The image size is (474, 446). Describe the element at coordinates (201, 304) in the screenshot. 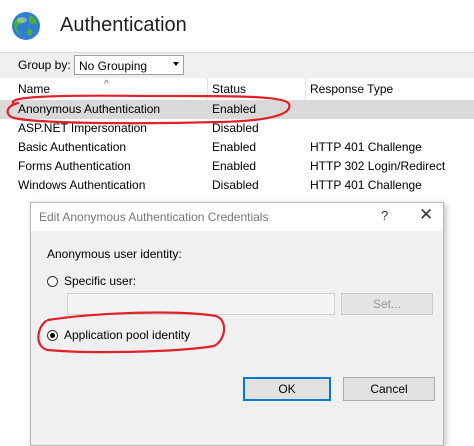

I see `specific-user-input` at that location.